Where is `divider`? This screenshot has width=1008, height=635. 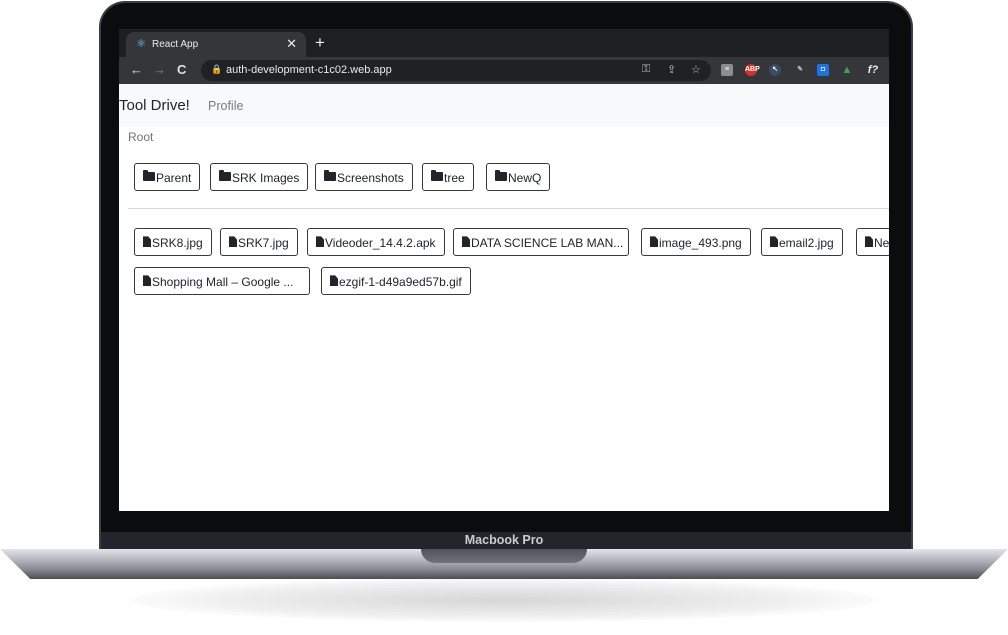 divider is located at coordinates (508, 208).